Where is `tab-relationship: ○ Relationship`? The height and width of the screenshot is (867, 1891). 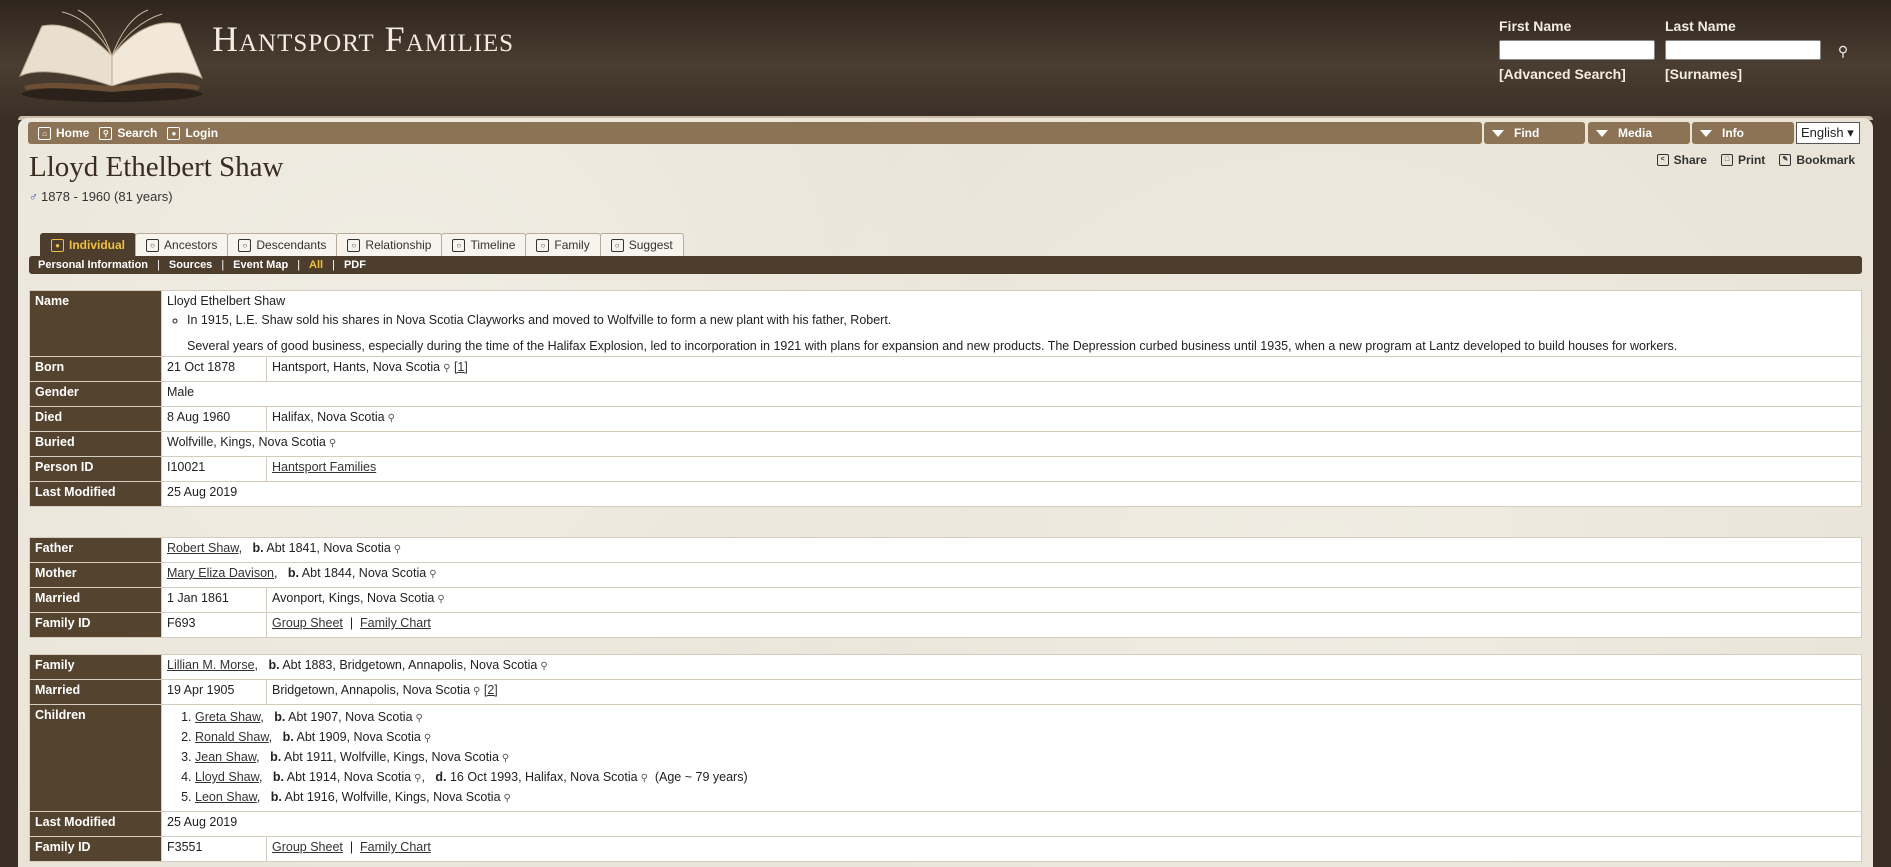
tab-relationship: ○ Relationship is located at coordinates (389, 244).